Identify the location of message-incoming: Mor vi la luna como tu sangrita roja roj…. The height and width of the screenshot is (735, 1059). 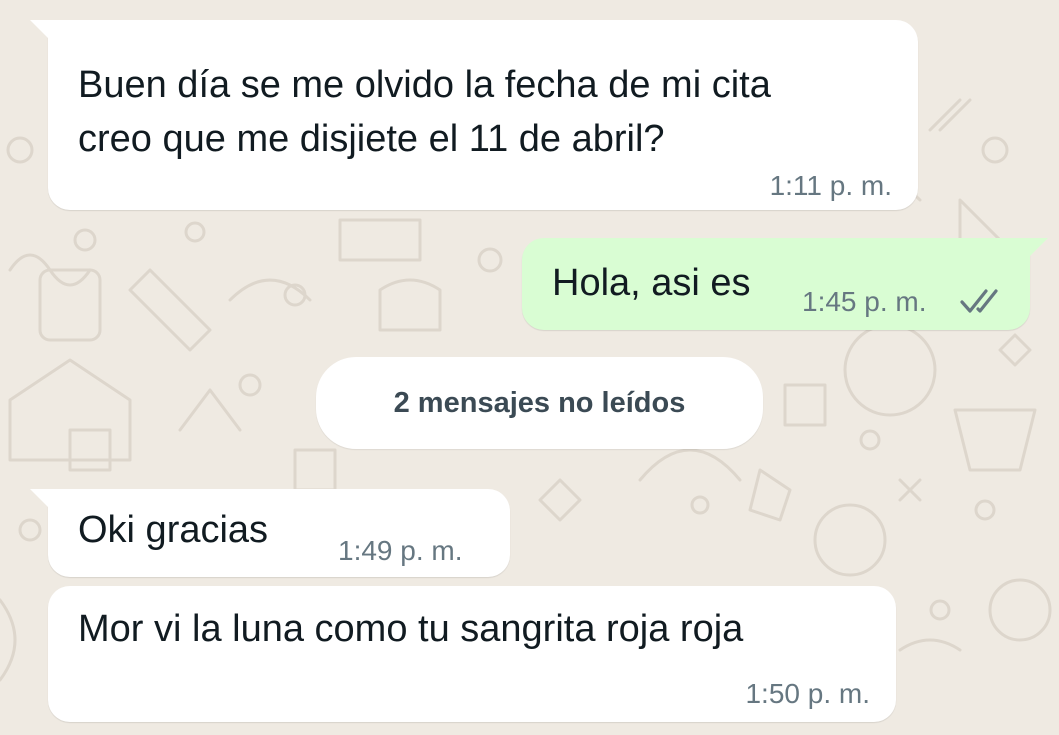
(472, 654).